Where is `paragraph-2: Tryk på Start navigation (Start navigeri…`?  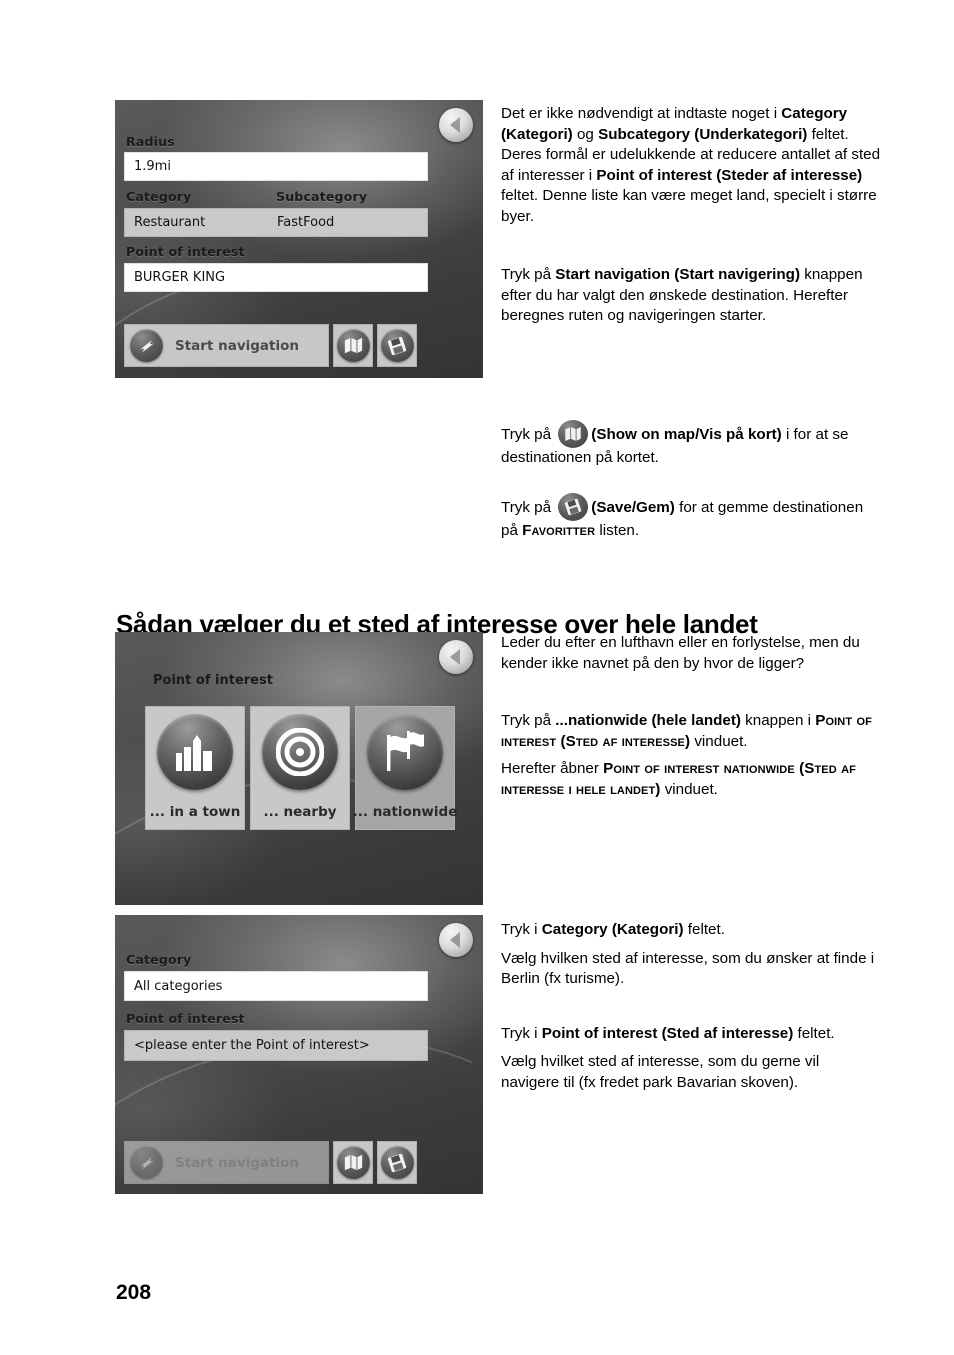 paragraph-2: Tryk på Start navigation (Start navigeri… is located at coordinates (691, 296).